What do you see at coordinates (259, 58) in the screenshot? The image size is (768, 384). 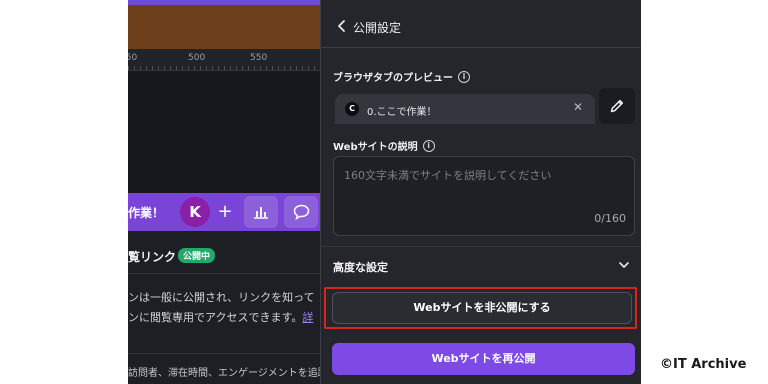 I see `ruler-label: 550` at bounding box center [259, 58].